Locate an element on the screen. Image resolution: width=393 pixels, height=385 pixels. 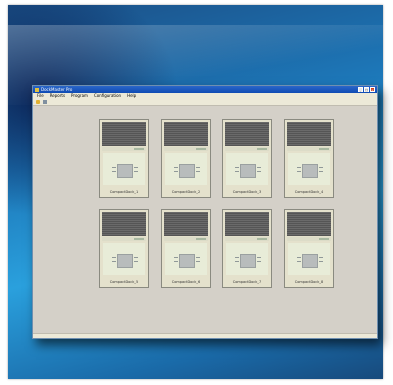
dock-card: CompactDock_7 is located at coordinates (247, 248).